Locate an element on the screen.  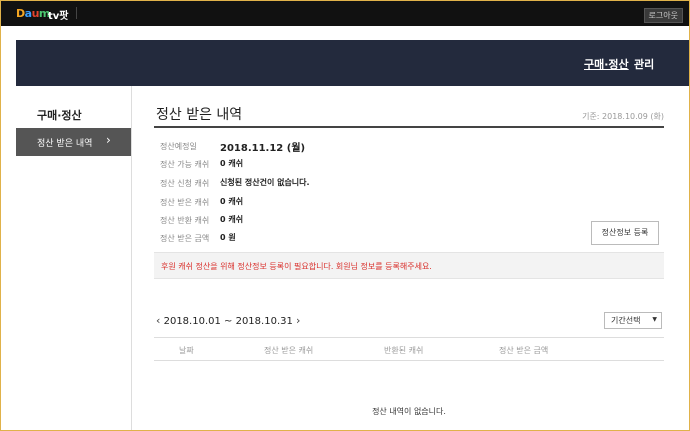
service-name: tv팟 is located at coordinates (58, 14).